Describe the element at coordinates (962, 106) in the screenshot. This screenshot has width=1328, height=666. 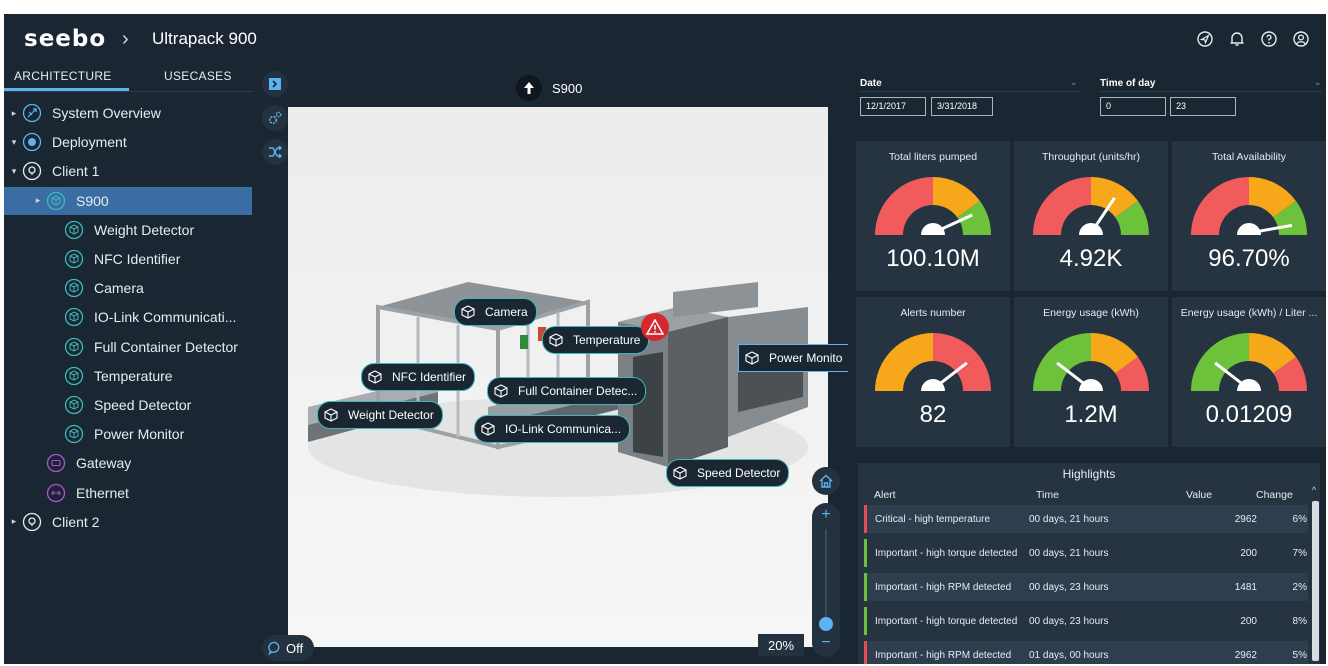
I see `date-to-input: 3/31/2018` at that location.